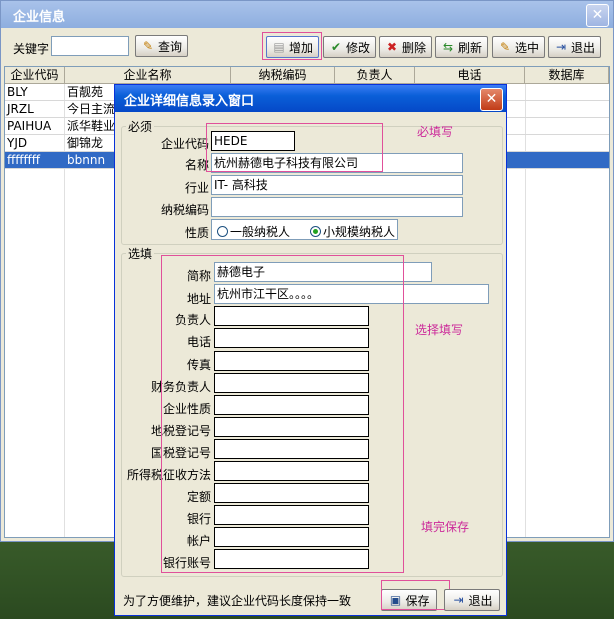  Describe the element at coordinates (336, 47) in the screenshot. I see `edit-icon: ✔` at that location.